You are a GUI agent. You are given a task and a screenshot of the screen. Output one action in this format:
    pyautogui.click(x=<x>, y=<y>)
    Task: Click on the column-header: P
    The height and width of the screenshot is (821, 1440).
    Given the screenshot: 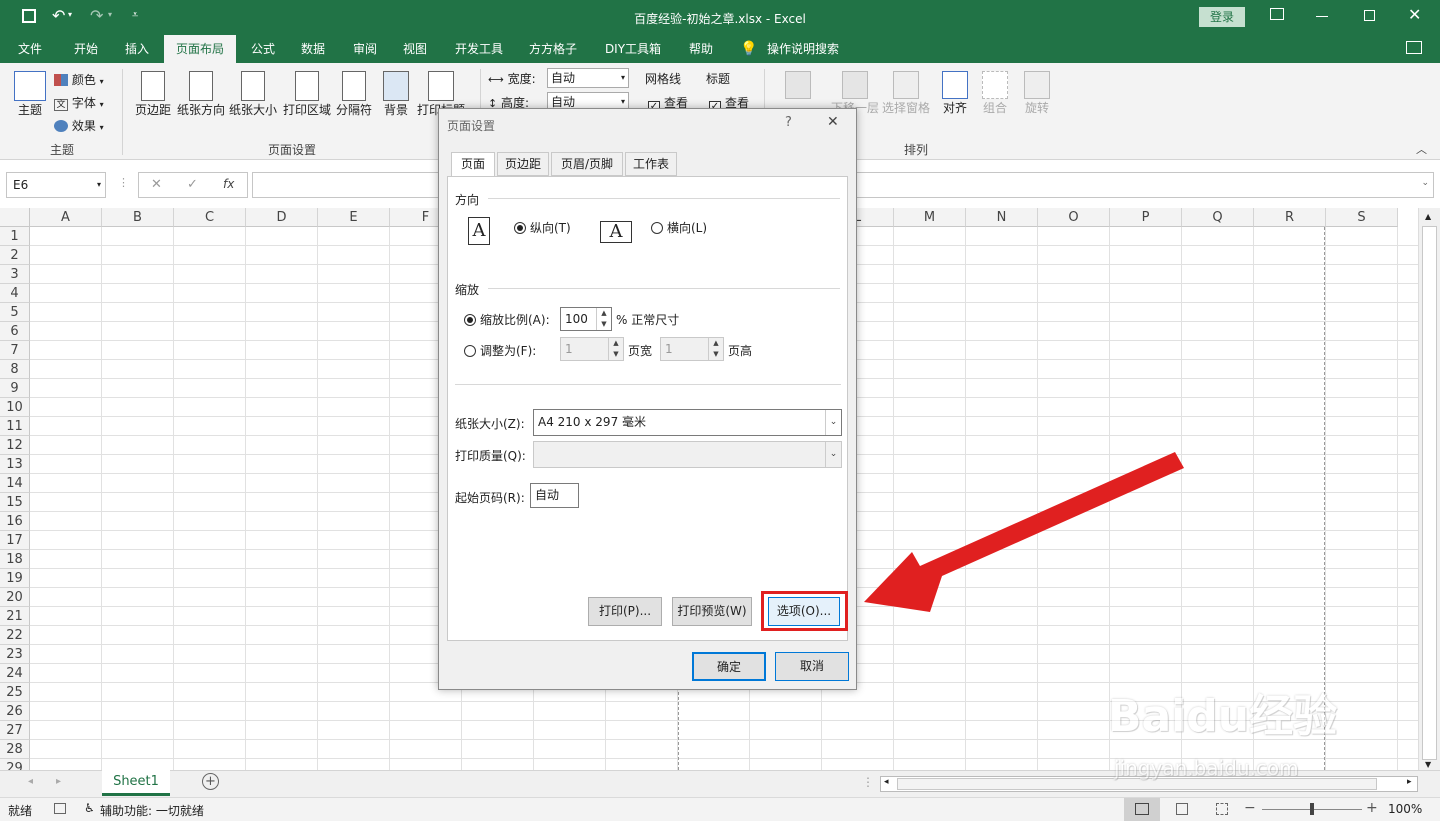 What is the action you would take?
    pyautogui.click(x=1146, y=217)
    